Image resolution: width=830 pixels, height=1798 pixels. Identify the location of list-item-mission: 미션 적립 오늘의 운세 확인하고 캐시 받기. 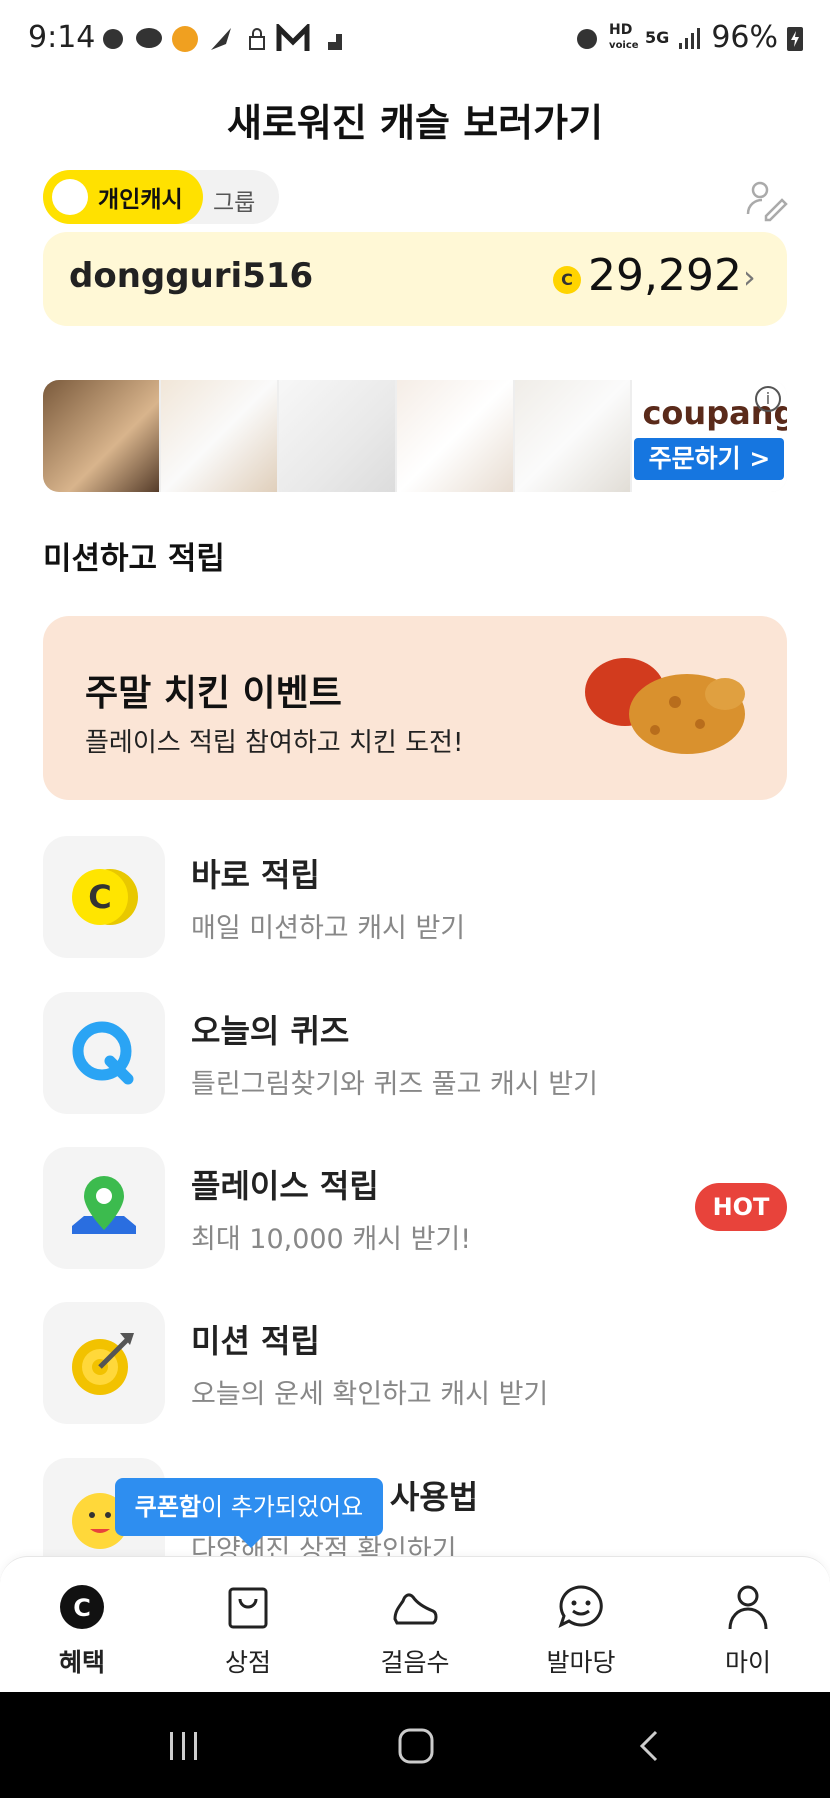
(415, 1363).